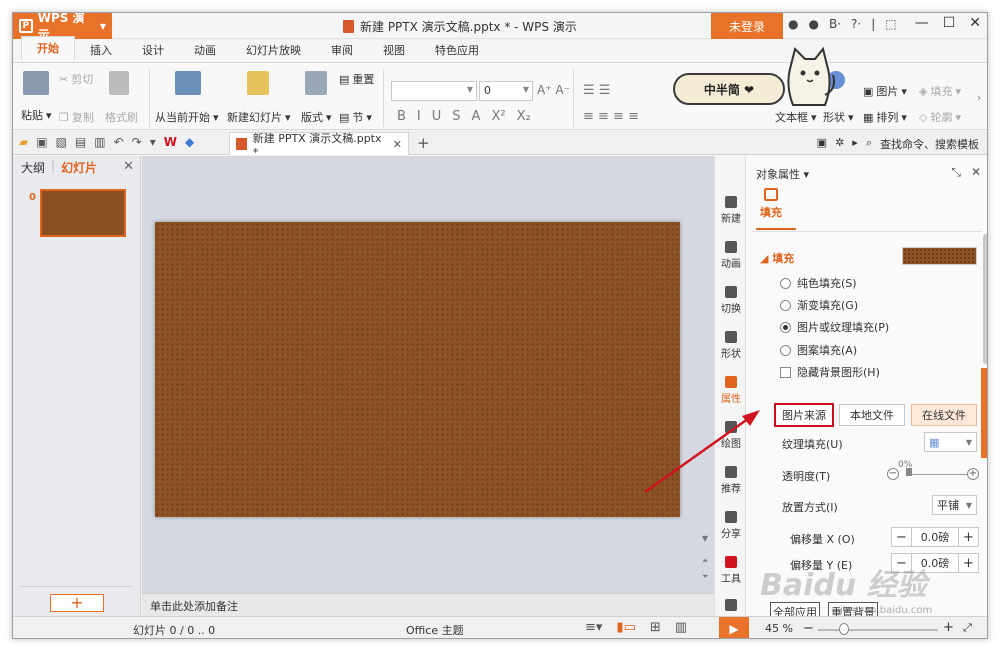 The width and height of the screenshot is (1000, 652). Describe the element at coordinates (731, 210) in the screenshot. I see `side-new-button: 新建` at that location.